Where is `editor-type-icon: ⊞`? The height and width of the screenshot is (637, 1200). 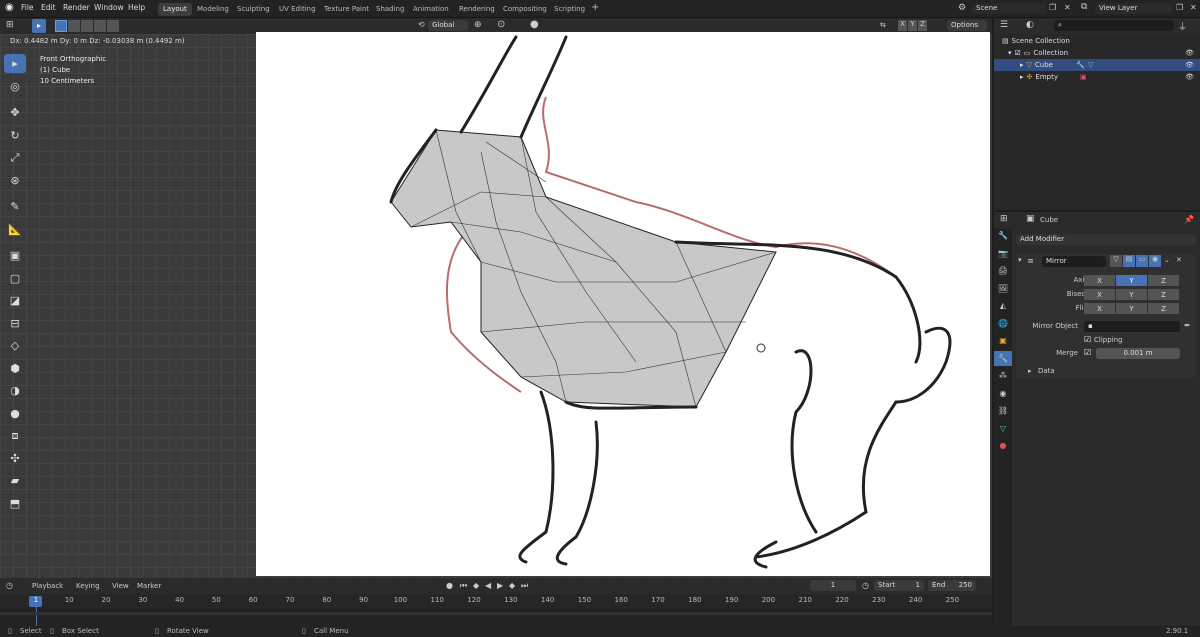 editor-type-icon: ⊞ is located at coordinates (10, 25).